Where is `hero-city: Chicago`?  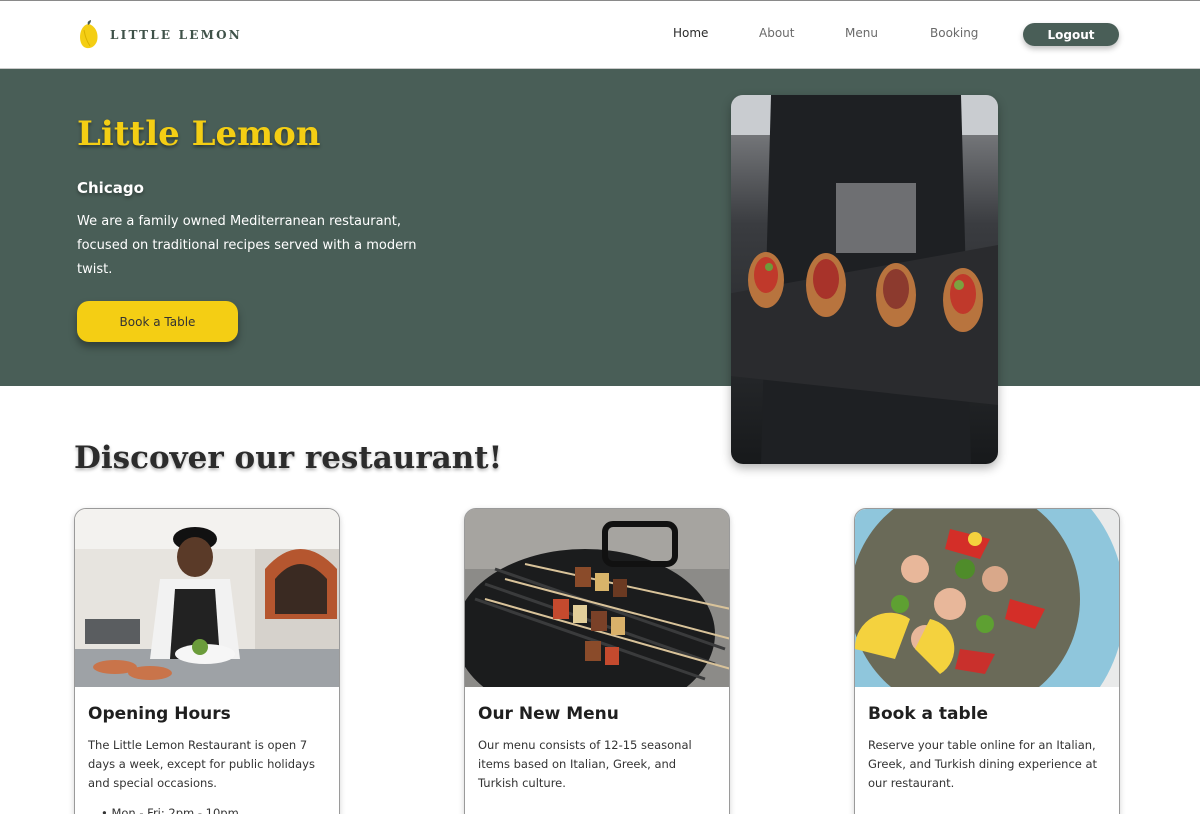 hero-city: Chicago is located at coordinates (110, 188).